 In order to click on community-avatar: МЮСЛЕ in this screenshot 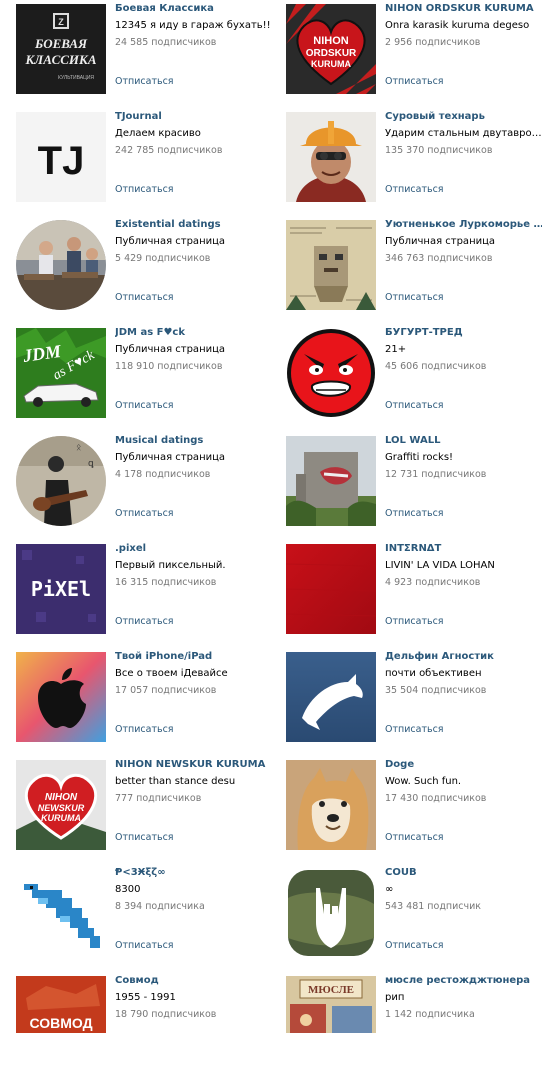, I will do `click(331, 1004)`.